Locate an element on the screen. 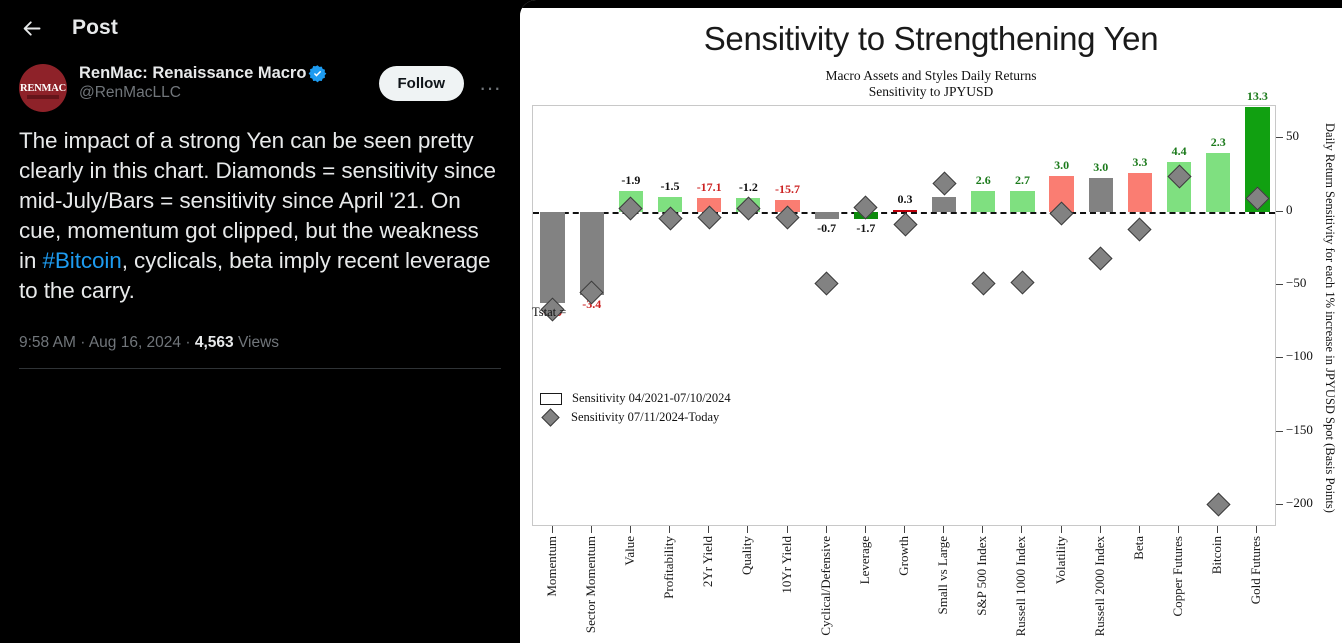 The image size is (1342, 643). bar-beta is located at coordinates (1140, 192).